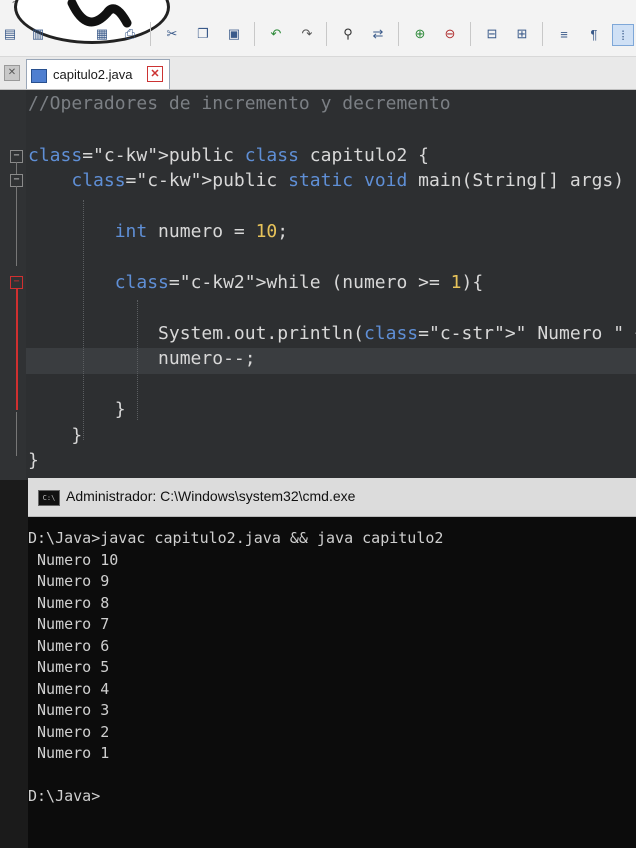 This screenshot has width=636, height=848. I want to click on code-line-13-text: }, so click(77, 409).